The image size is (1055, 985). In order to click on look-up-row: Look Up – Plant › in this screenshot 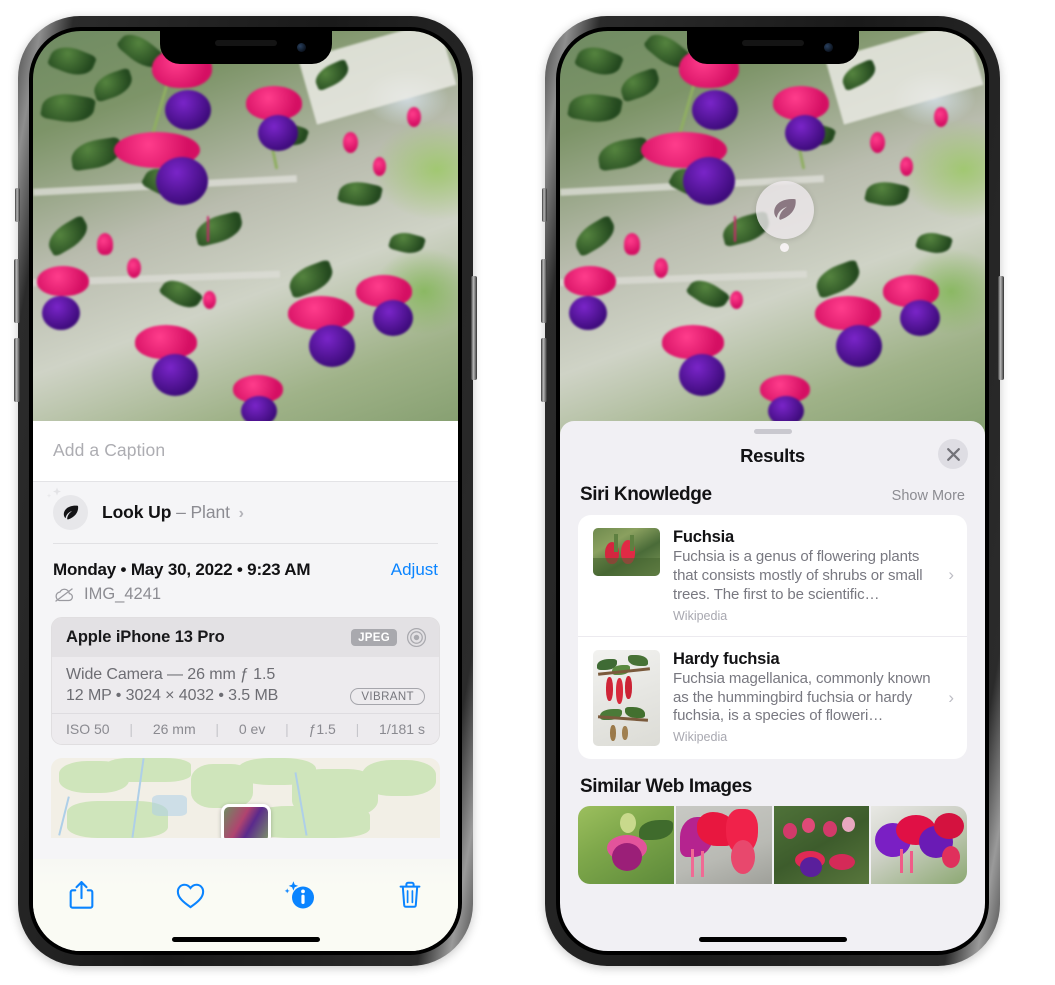, I will do `click(245, 512)`.